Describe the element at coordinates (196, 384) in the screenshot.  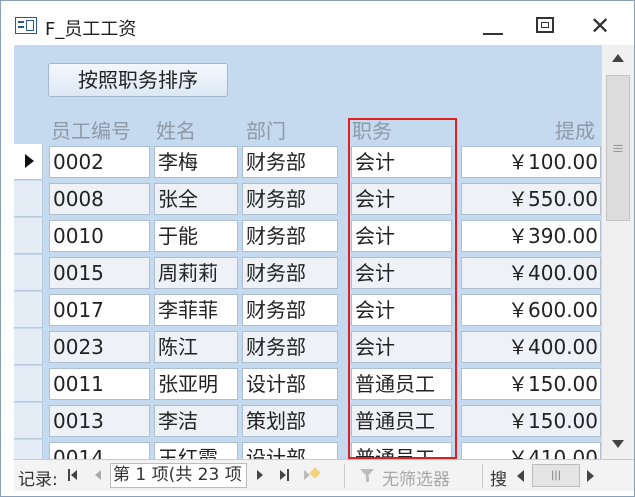
I see `name-field: 张亚明` at that location.